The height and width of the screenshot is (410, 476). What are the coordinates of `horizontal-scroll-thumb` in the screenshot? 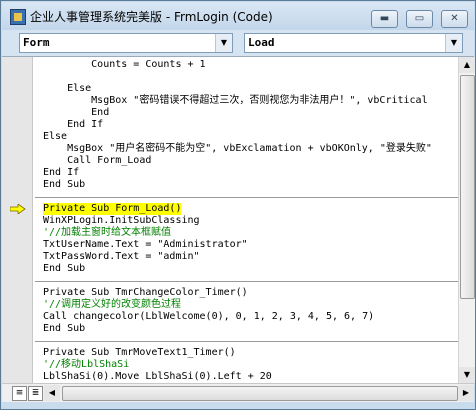 It's located at (260, 393).